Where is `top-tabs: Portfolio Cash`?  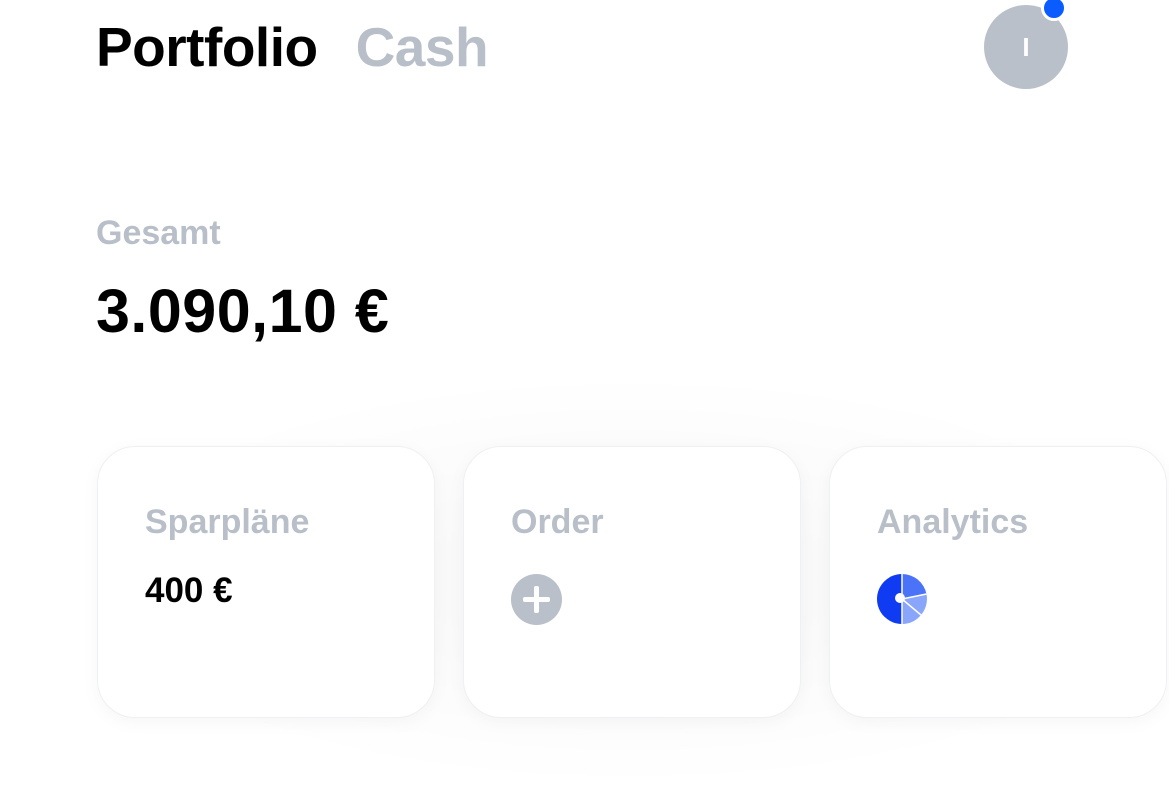
top-tabs: Portfolio Cash is located at coordinates (292, 47).